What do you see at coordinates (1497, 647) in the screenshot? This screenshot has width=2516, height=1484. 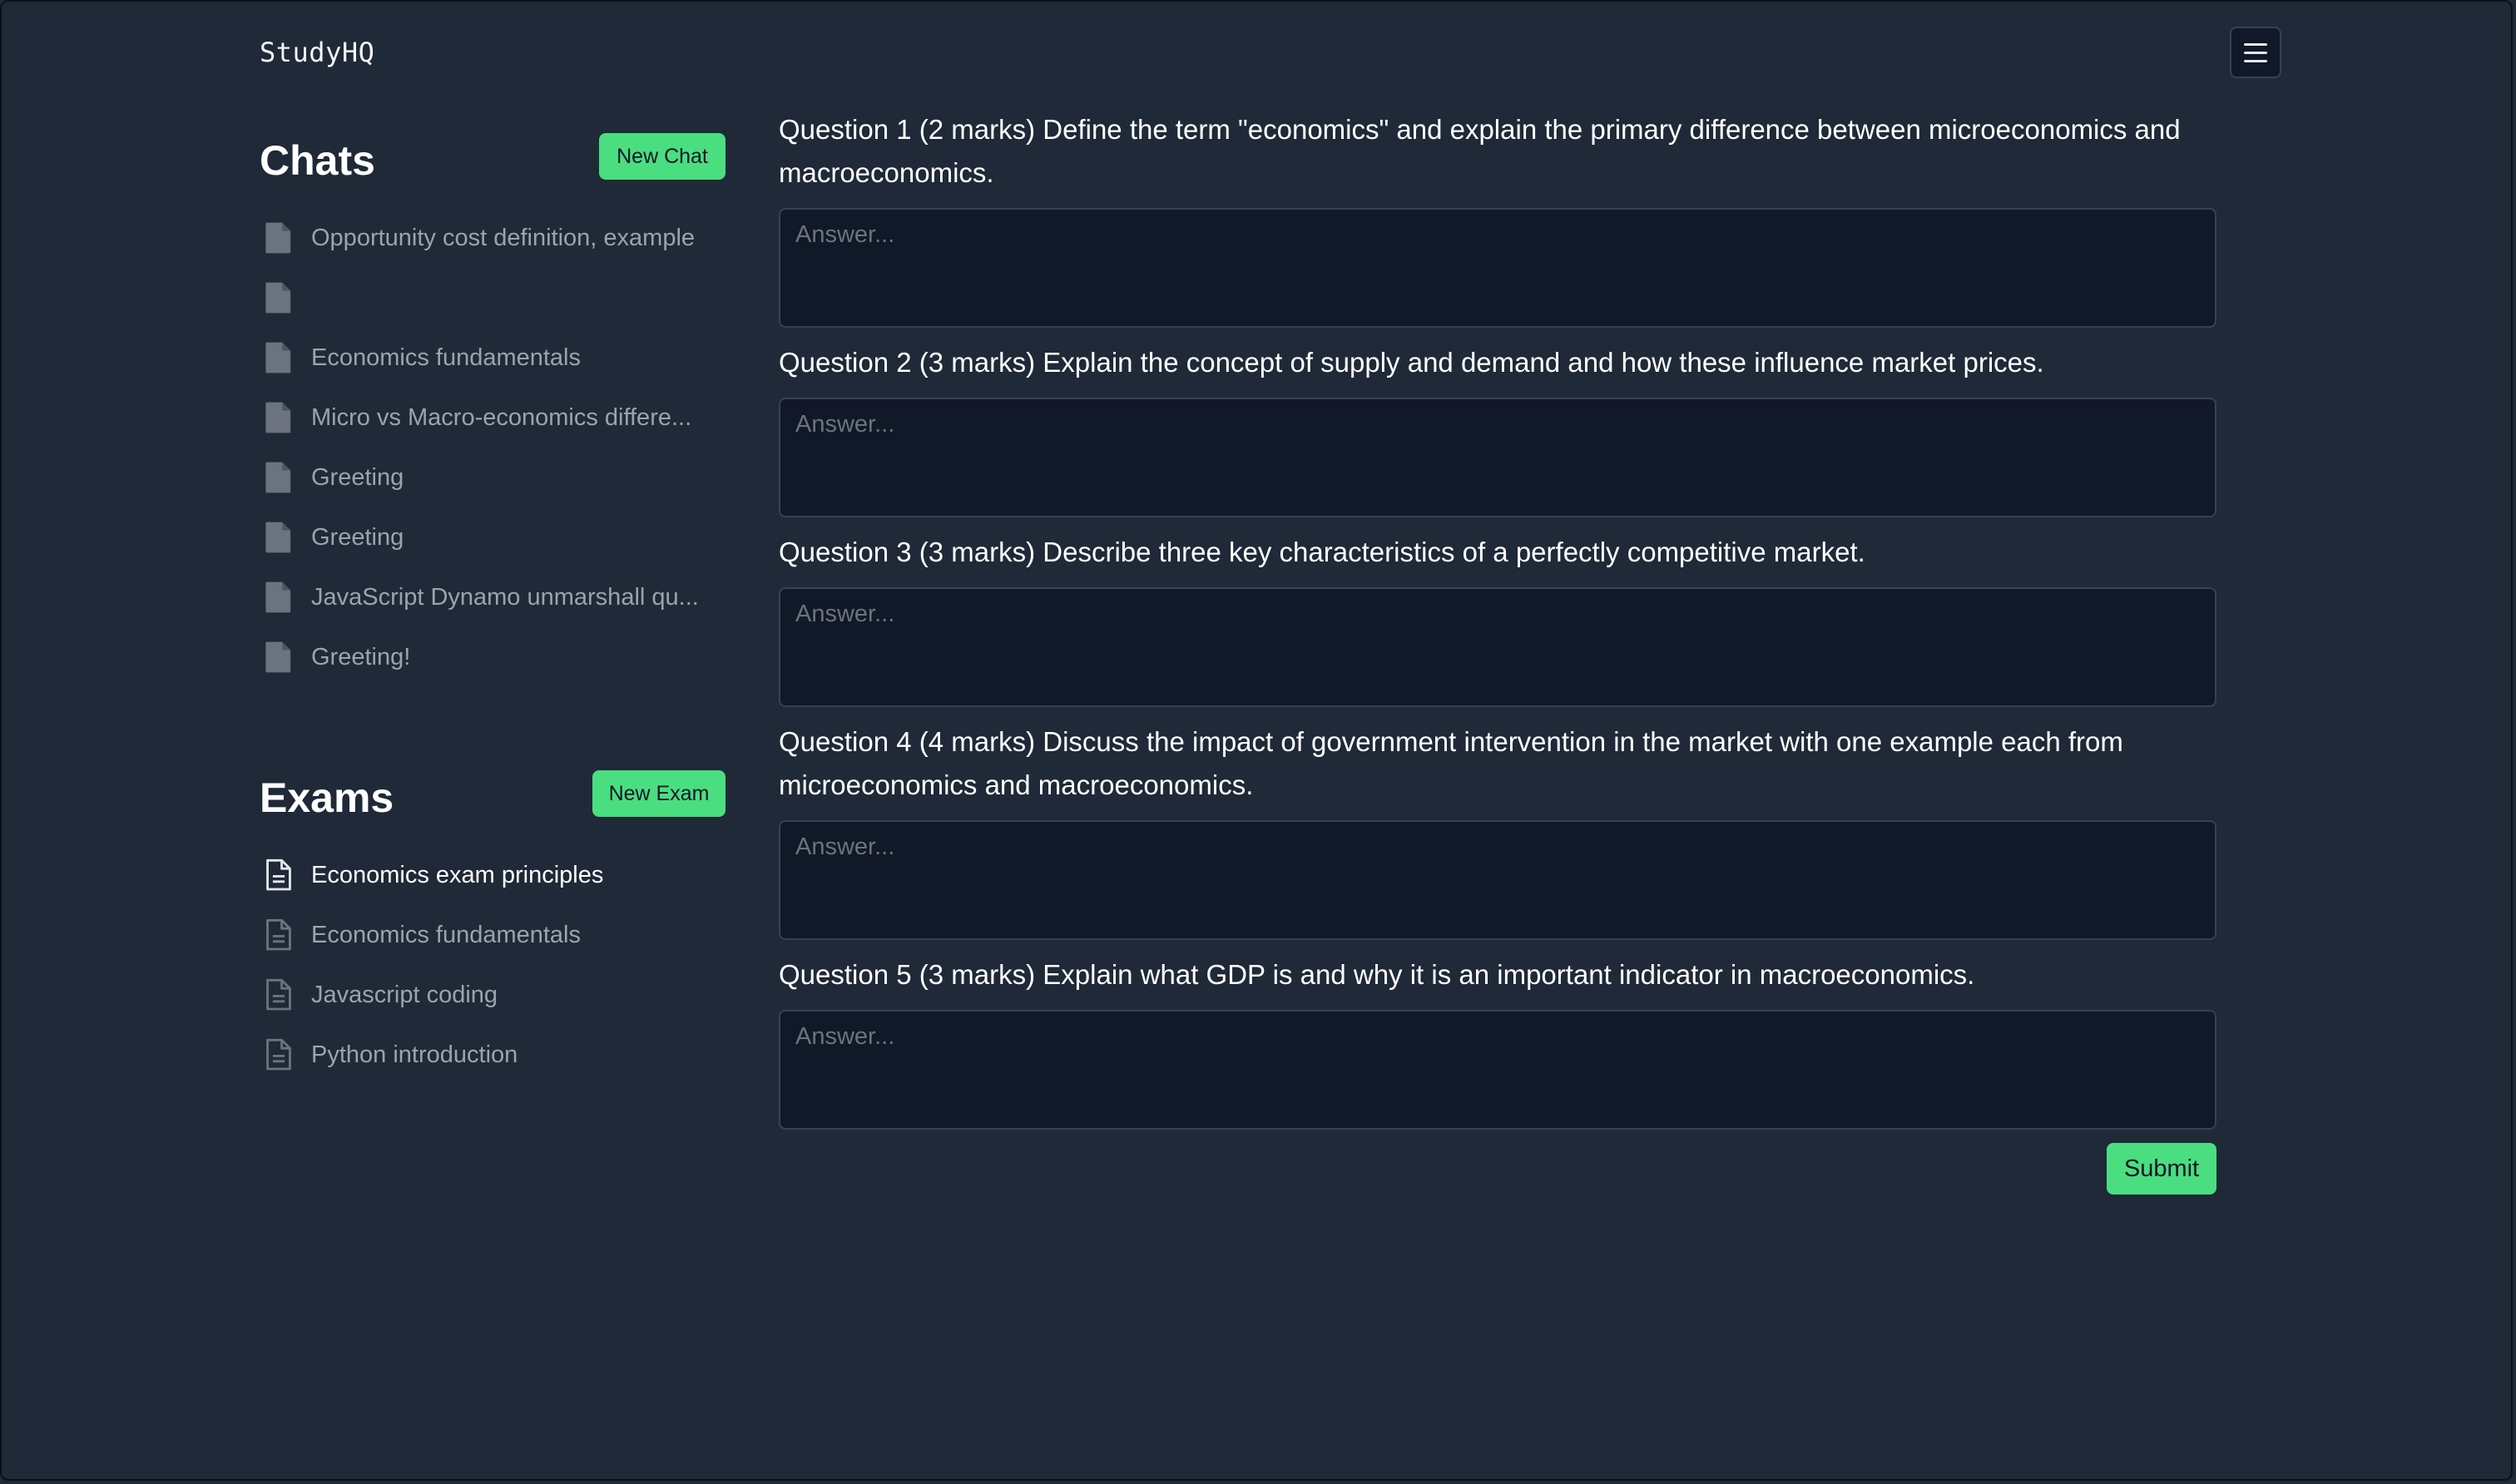 I see `answer-3-input` at bounding box center [1497, 647].